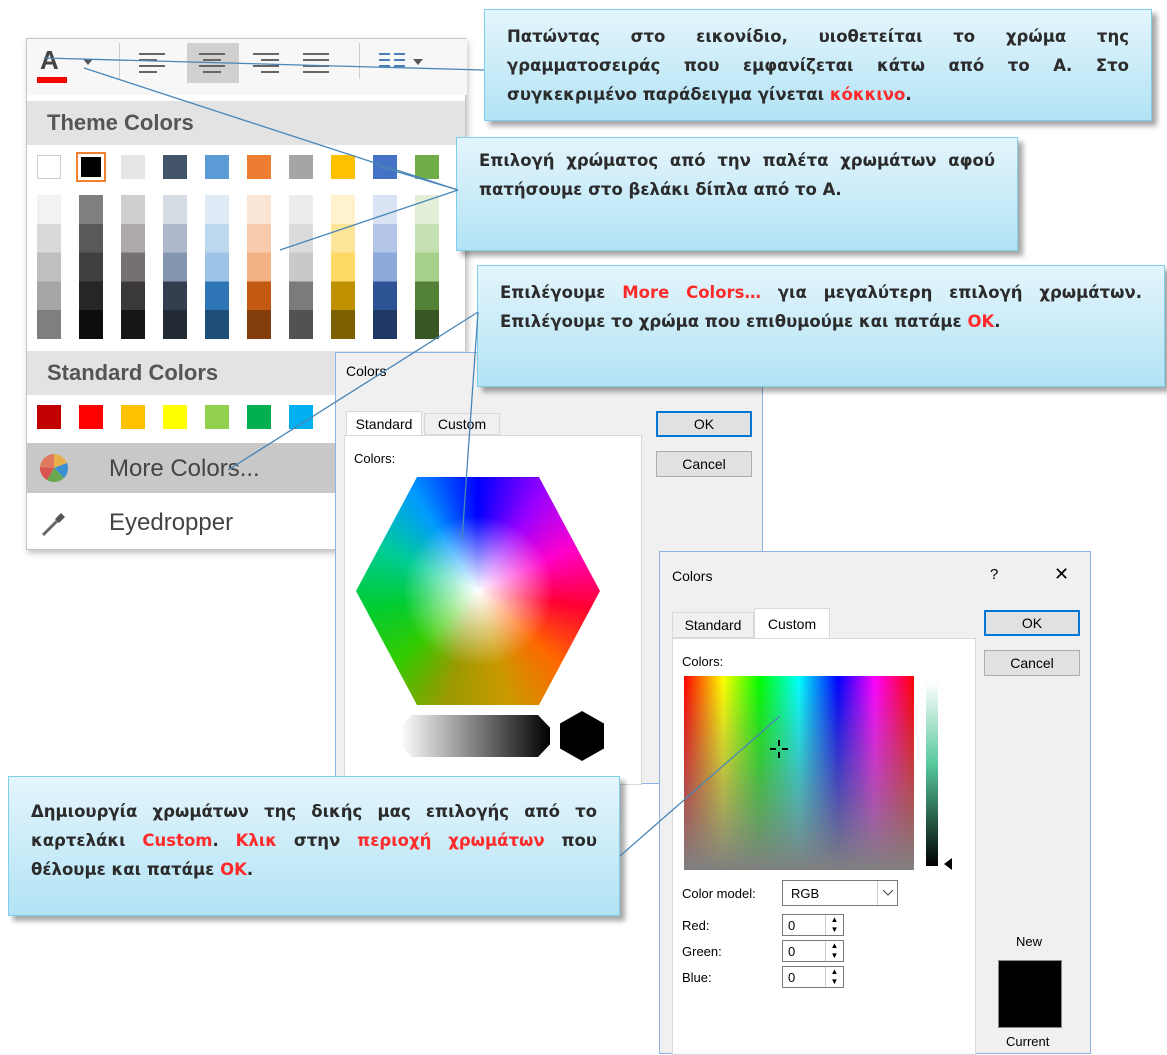 The width and height of the screenshot is (1167, 1055). Describe the element at coordinates (53, 525) in the screenshot. I see `eyedropper-icon` at that location.